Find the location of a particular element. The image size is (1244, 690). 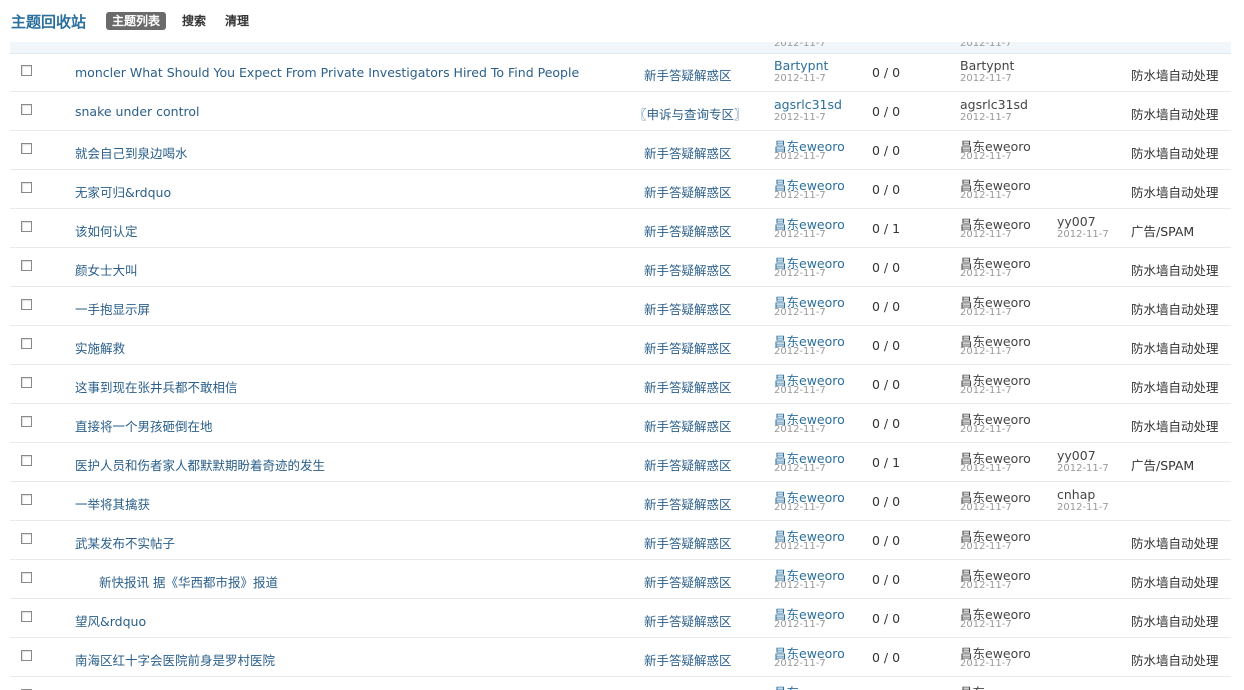

topic-subject-link: 一手抱显示屏 is located at coordinates (112, 308).